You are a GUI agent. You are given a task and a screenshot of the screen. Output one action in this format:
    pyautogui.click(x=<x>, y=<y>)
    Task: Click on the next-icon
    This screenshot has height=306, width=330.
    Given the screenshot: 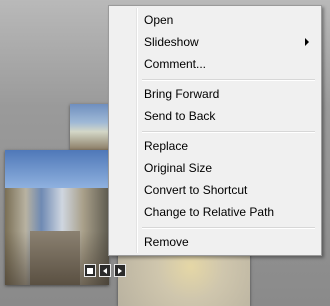 What is the action you would take?
    pyautogui.click(x=120, y=270)
    